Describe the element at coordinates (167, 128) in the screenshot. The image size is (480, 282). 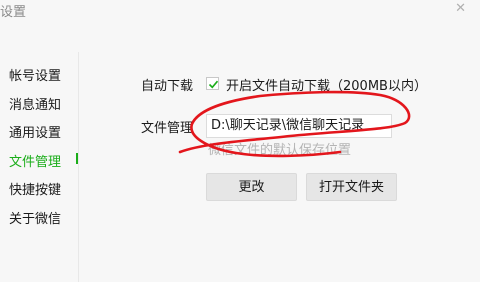
I see `file-management-label: 文件管理` at that location.